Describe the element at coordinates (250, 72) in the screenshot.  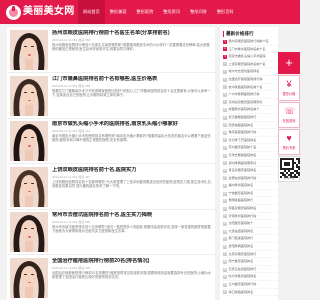
I see `sidebar-item: 5 常州市去痘坑医院排名` at that location.